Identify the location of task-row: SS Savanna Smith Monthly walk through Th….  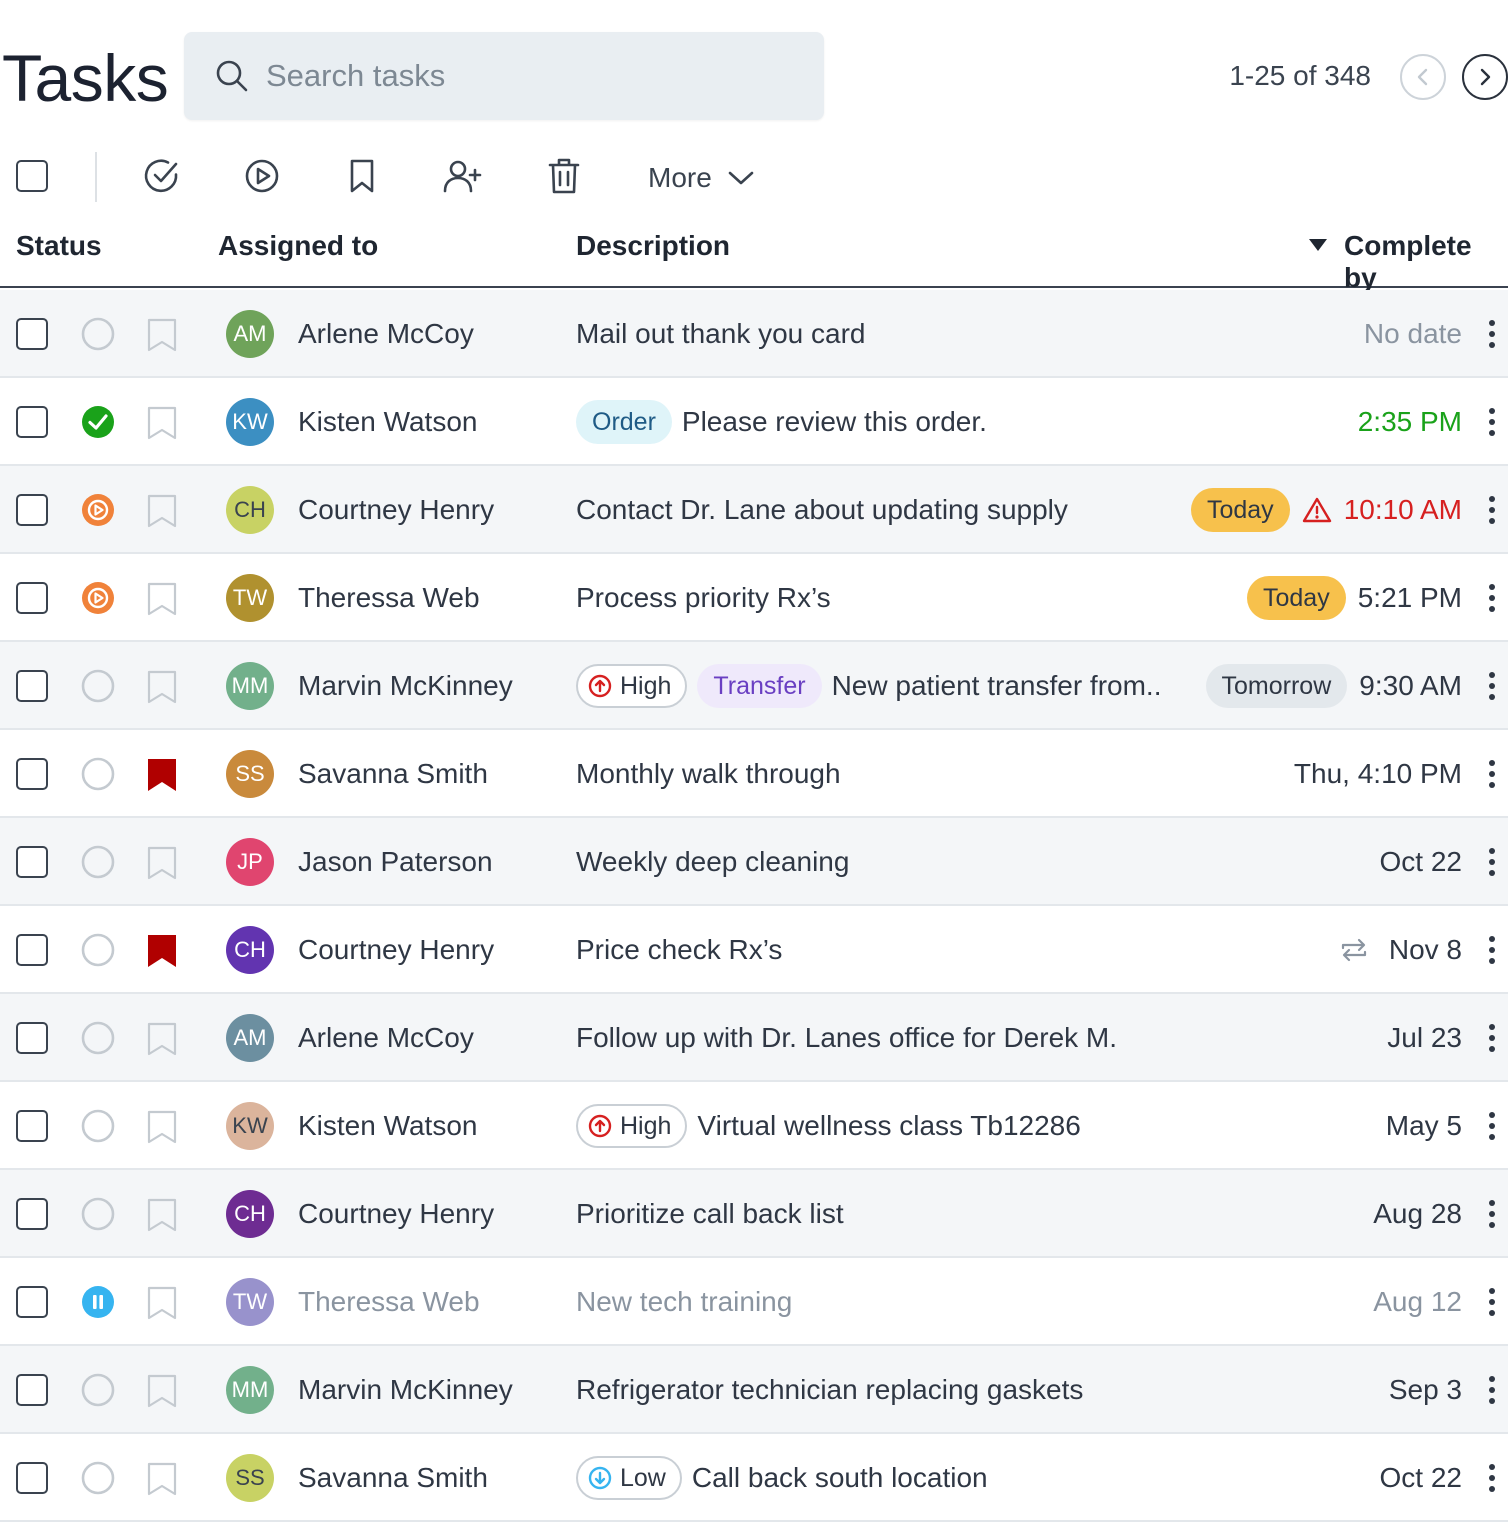
(754, 774).